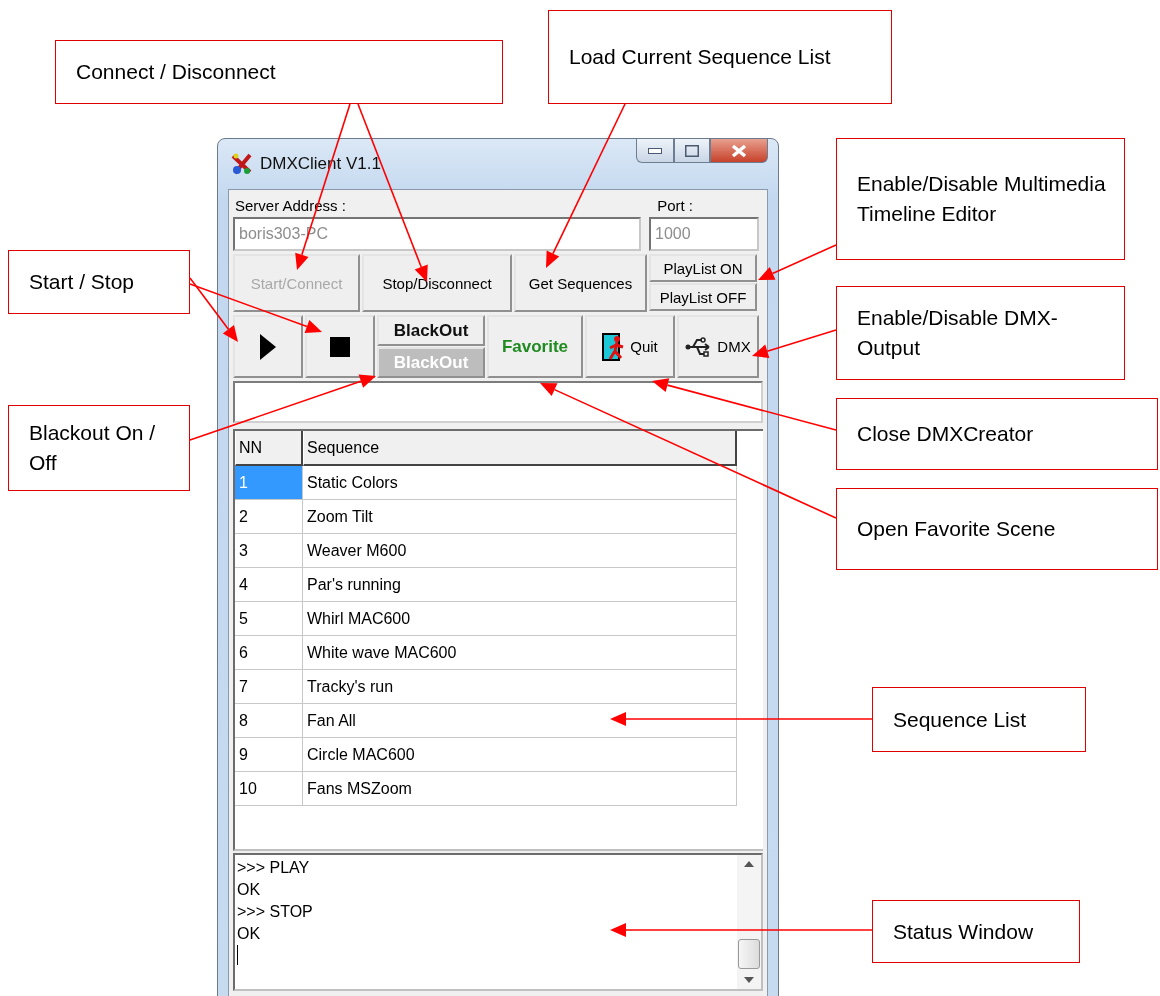 The height and width of the screenshot is (996, 1160). I want to click on table-cell: Fan All, so click(520, 721).